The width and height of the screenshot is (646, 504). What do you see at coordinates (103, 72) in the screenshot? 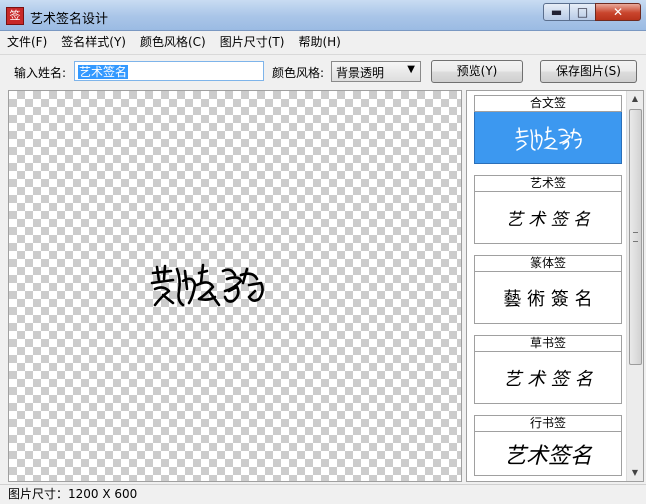
I see `name-input-value: 艺术签名` at bounding box center [103, 72].